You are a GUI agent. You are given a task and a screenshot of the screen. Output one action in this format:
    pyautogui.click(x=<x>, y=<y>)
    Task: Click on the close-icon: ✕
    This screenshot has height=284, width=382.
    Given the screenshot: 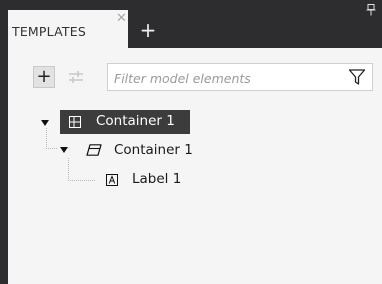 What is the action you would take?
    pyautogui.click(x=121, y=18)
    